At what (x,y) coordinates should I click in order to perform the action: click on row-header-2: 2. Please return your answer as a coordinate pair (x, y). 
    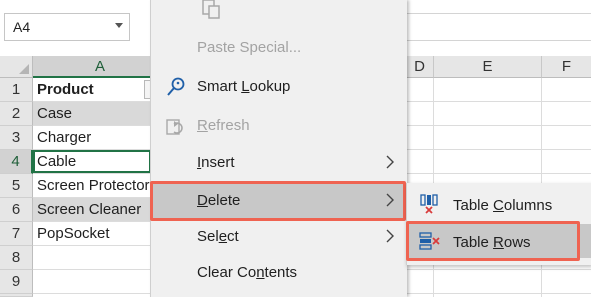
    Looking at the image, I should click on (16, 114).